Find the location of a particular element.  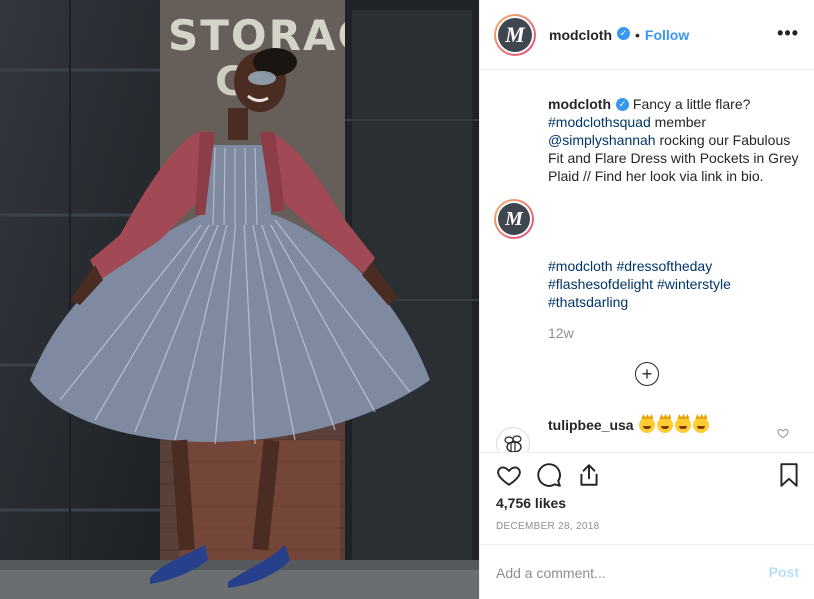

more-options-icon: ••• is located at coordinates (788, 33).